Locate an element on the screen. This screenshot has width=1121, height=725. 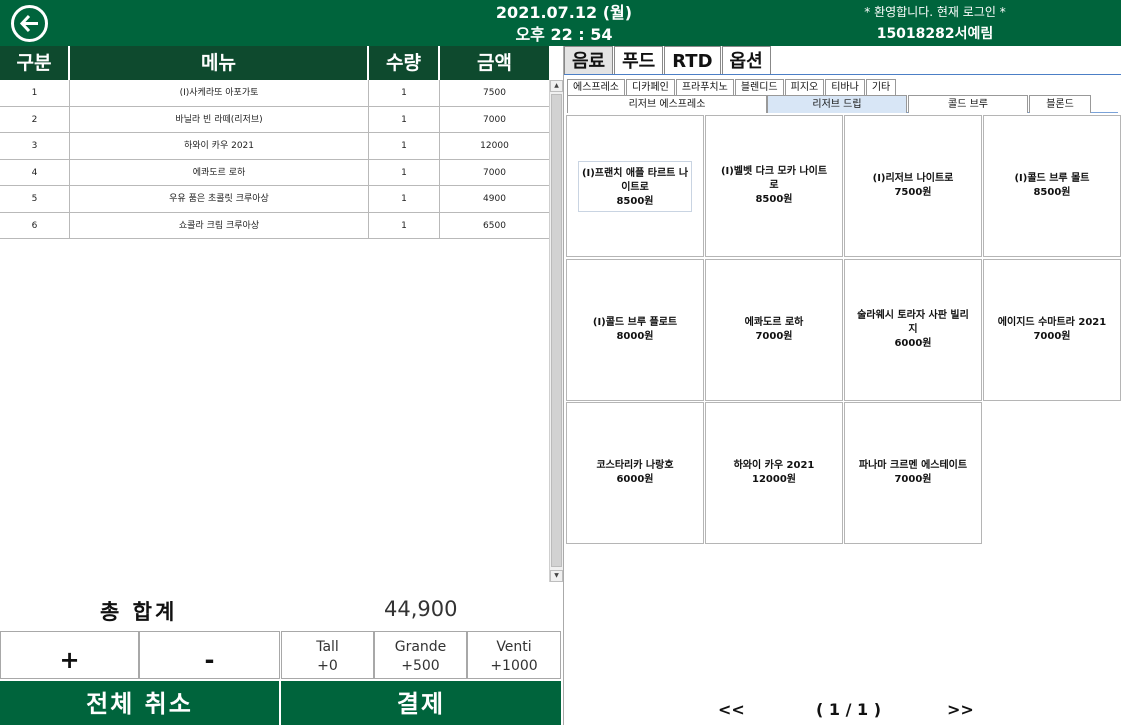
menu-item-price: 12000원 is located at coordinates (774, 479).